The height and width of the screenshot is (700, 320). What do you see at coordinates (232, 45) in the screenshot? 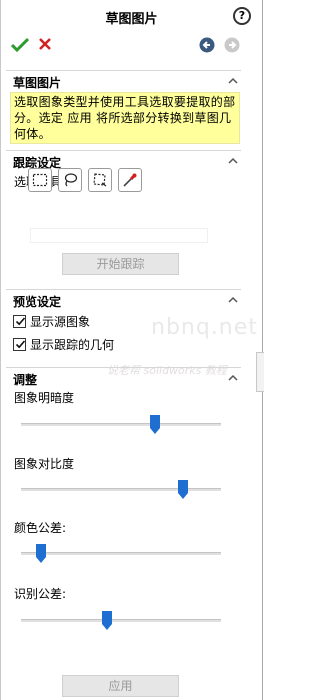
I see `forward-arrow-icon` at bounding box center [232, 45].